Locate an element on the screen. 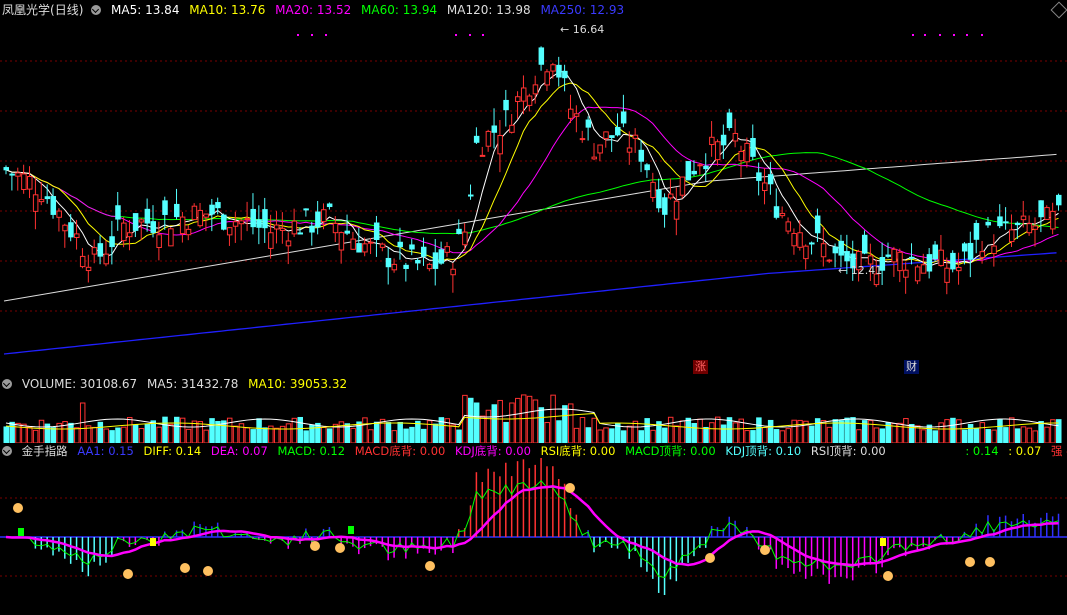 This screenshot has width=1067, height=615. settings-dropdown-icon is located at coordinates (96, 10).